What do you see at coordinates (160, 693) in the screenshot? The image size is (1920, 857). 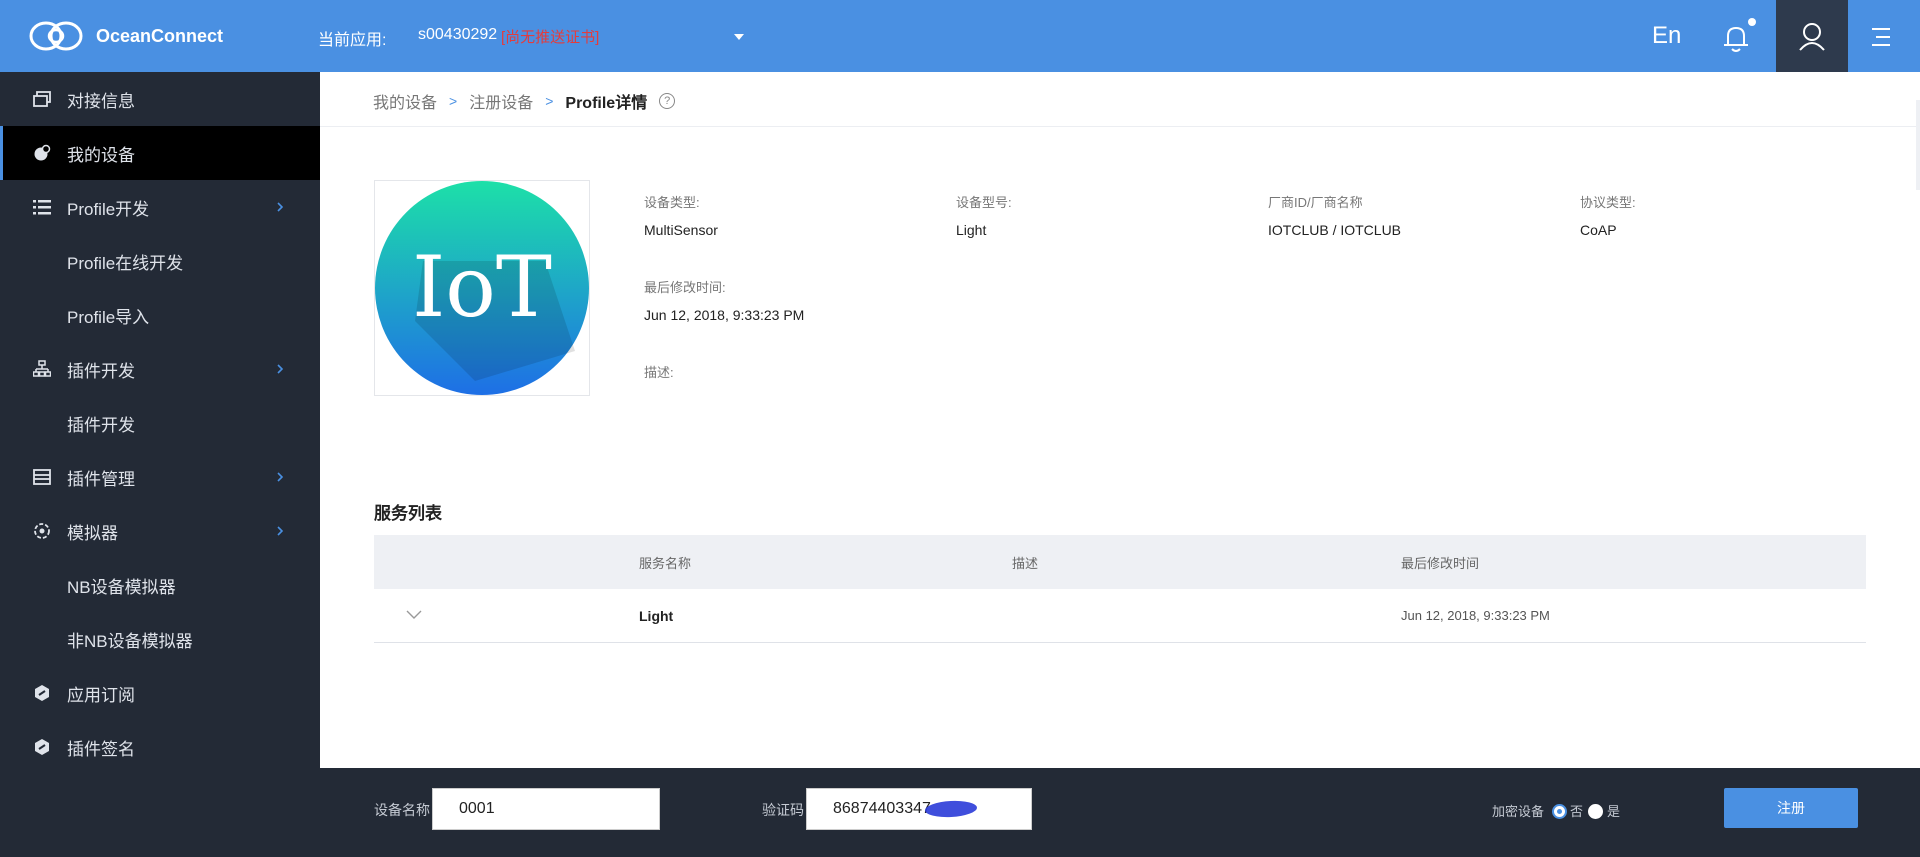 I see `sidebar-item-app-subscription: 应用订阅` at bounding box center [160, 693].